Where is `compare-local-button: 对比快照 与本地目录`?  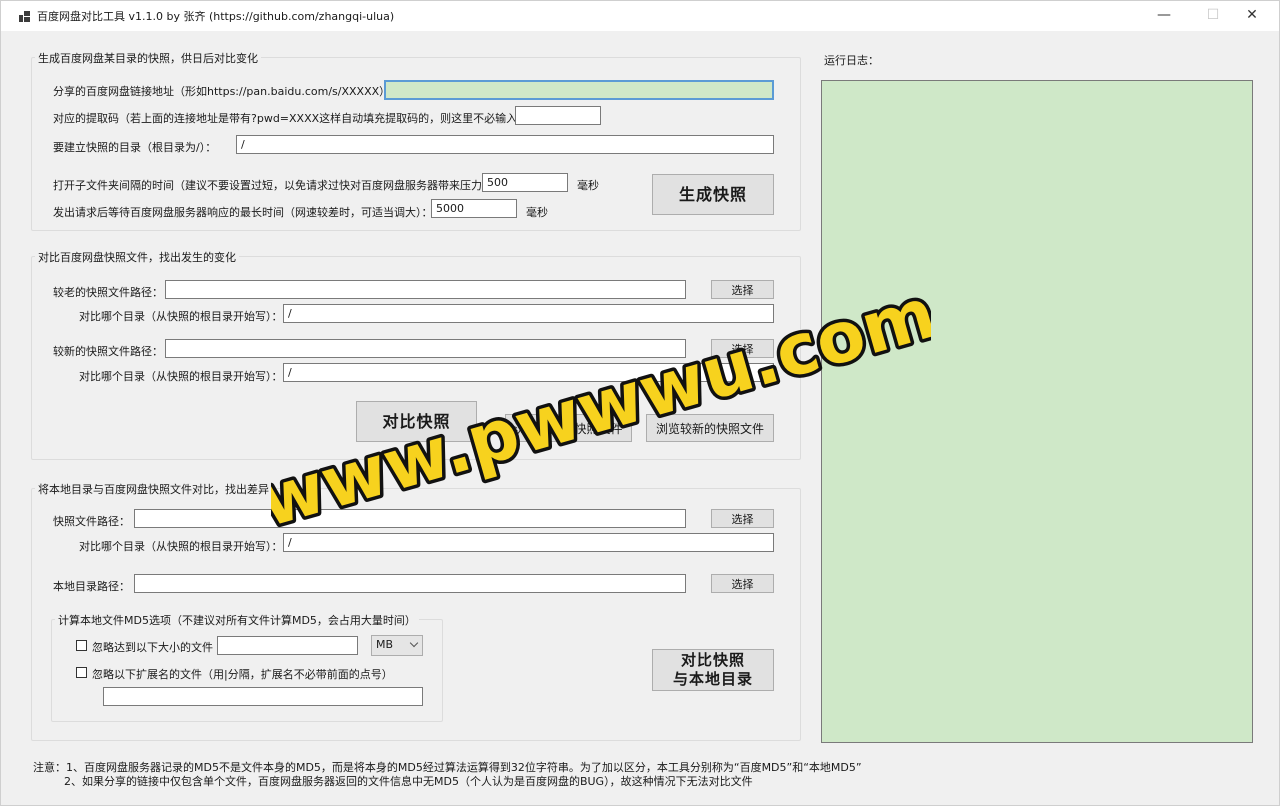 compare-local-button: 对比快照 与本地目录 is located at coordinates (713, 670).